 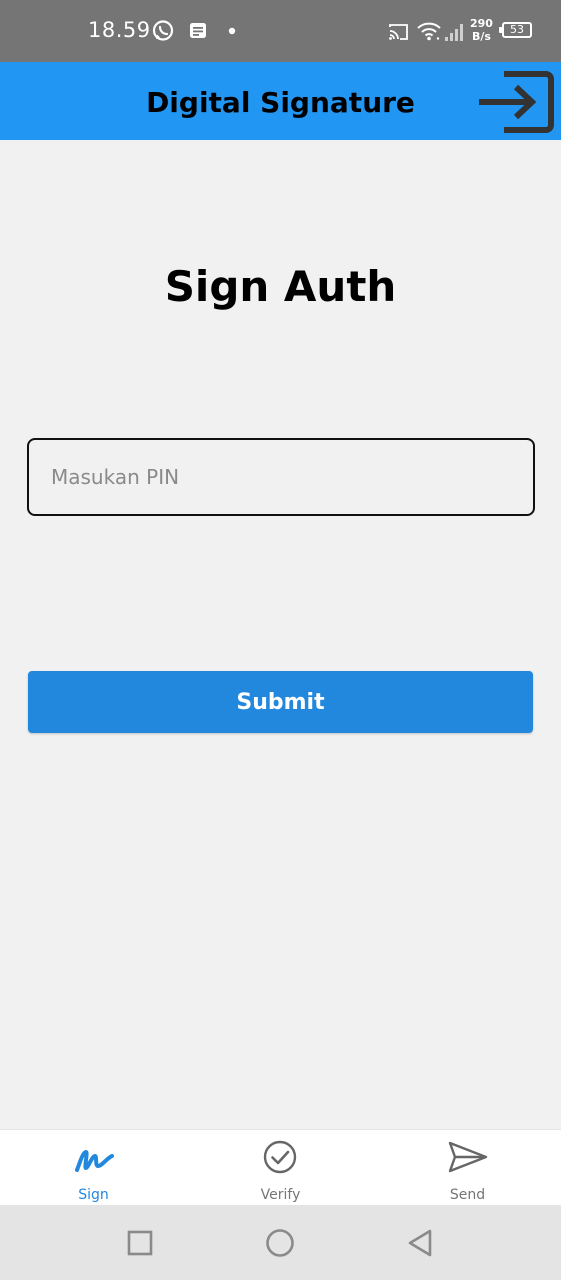 I want to click on tab-sign: Sign, so click(x=93, y=1168).